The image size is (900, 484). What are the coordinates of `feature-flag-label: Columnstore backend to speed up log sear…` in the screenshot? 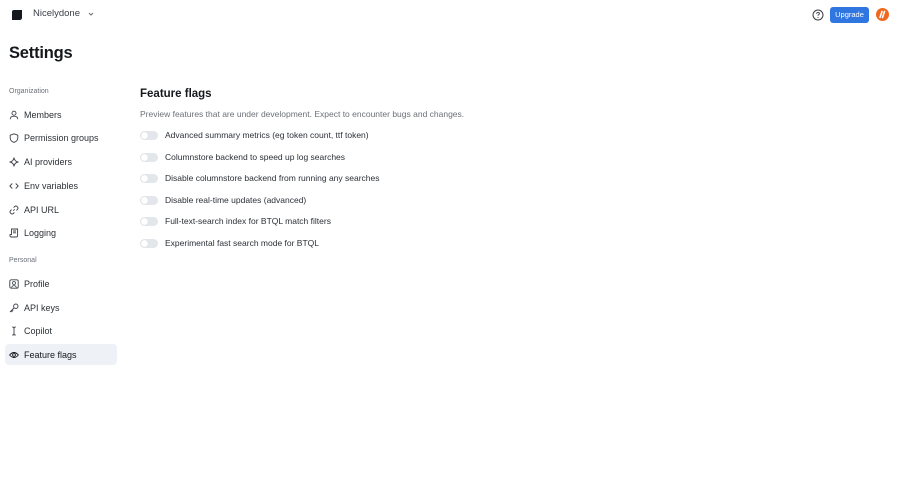 It's located at (255, 157).